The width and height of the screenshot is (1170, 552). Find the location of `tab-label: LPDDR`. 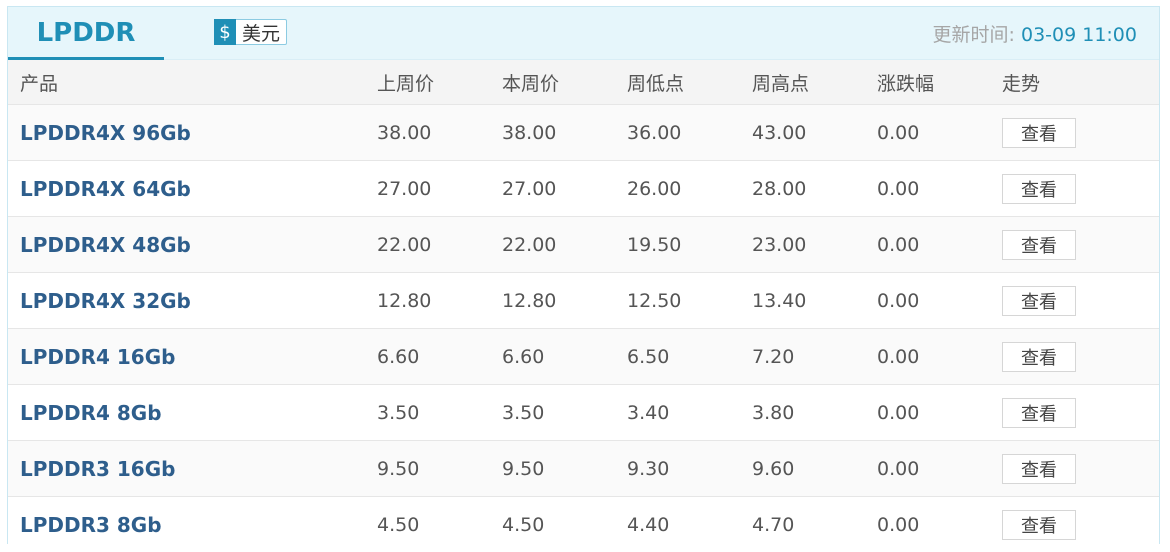

tab-label: LPDDR is located at coordinates (86, 33).